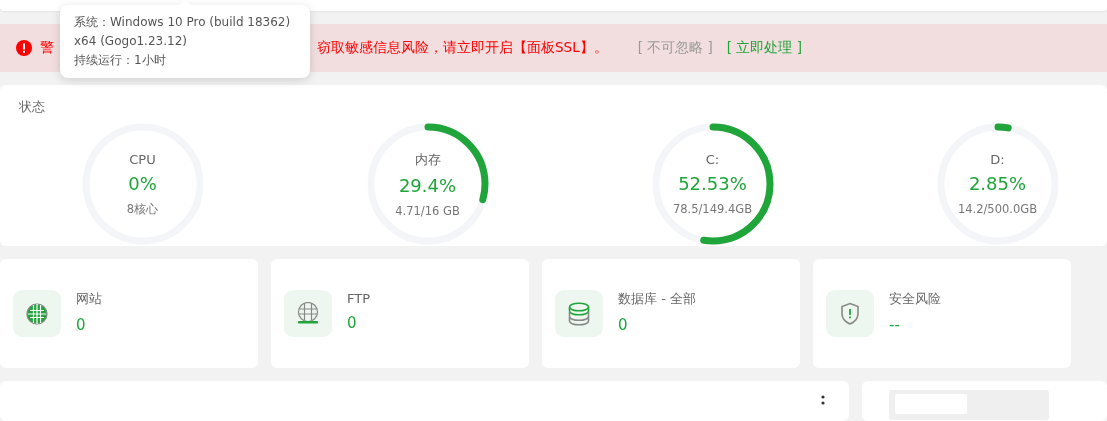 The image size is (1107, 421). What do you see at coordinates (850, 313) in the screenshot?
I see `shield-icon` at bounding box center [850, 313].